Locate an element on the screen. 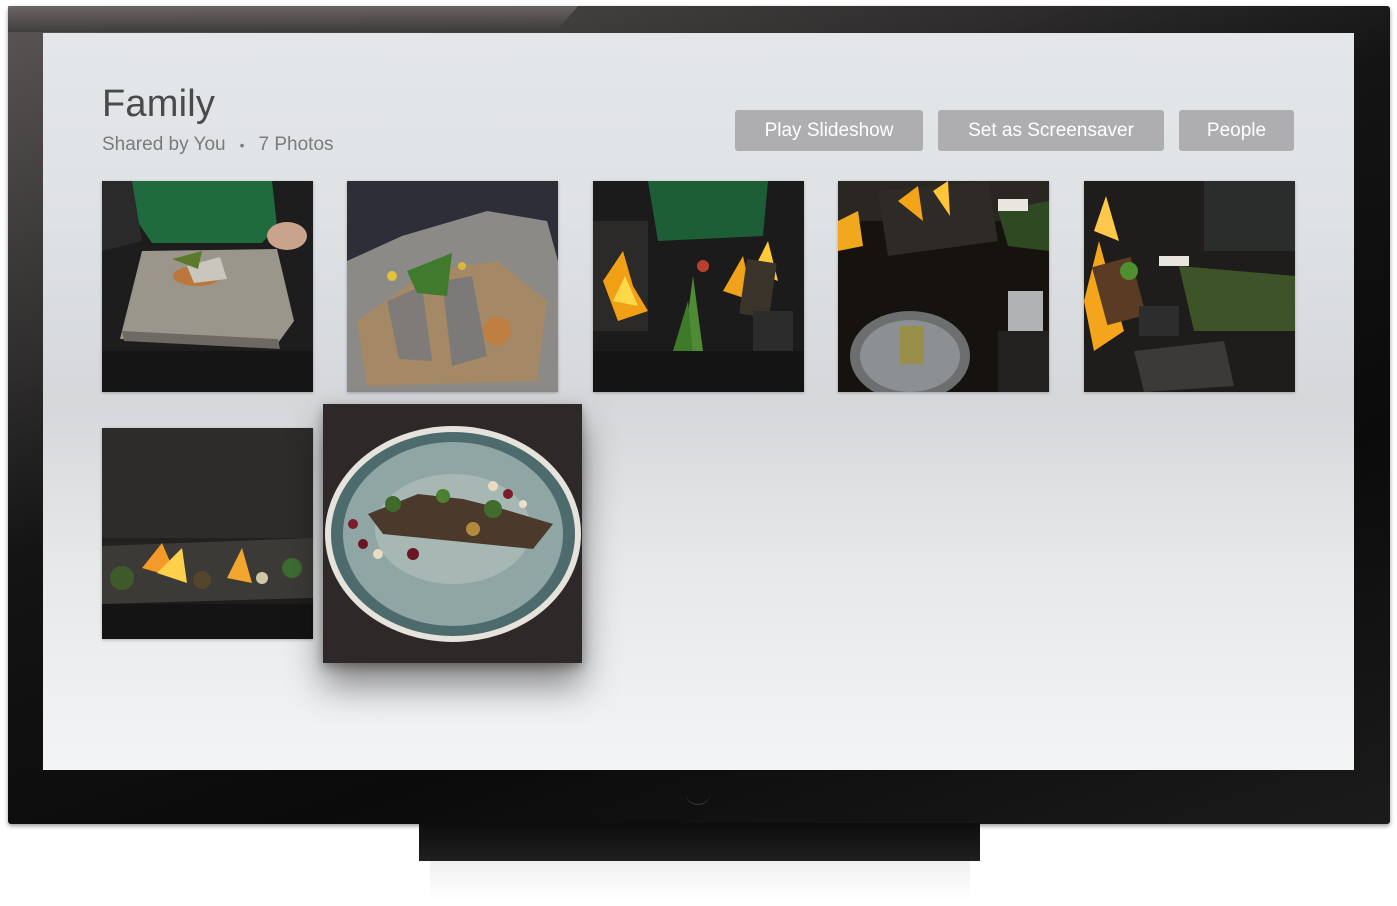 The width and height of the screenshot is (1397, 906). photo-count: 7 Photos is located at coordinates (296, 144).